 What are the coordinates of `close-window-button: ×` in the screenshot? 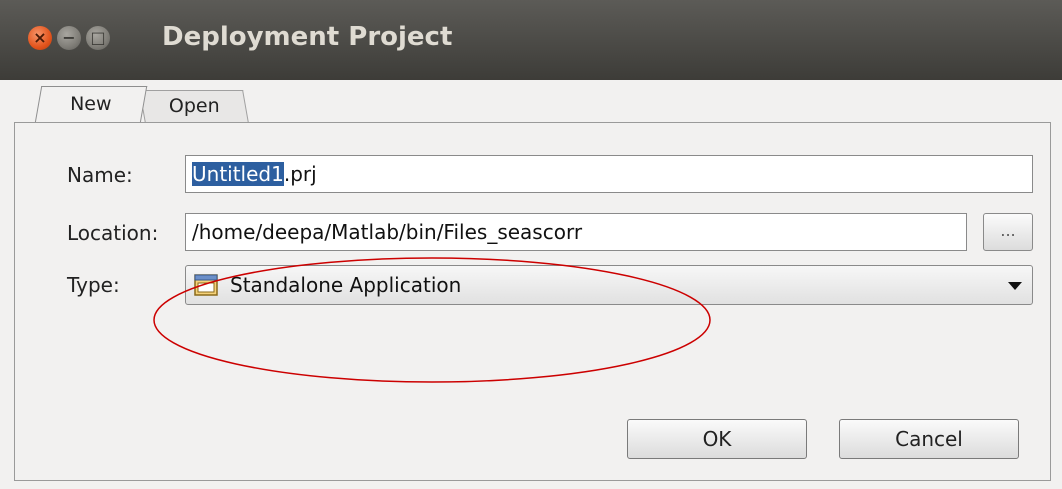 It's located at (40, 38).